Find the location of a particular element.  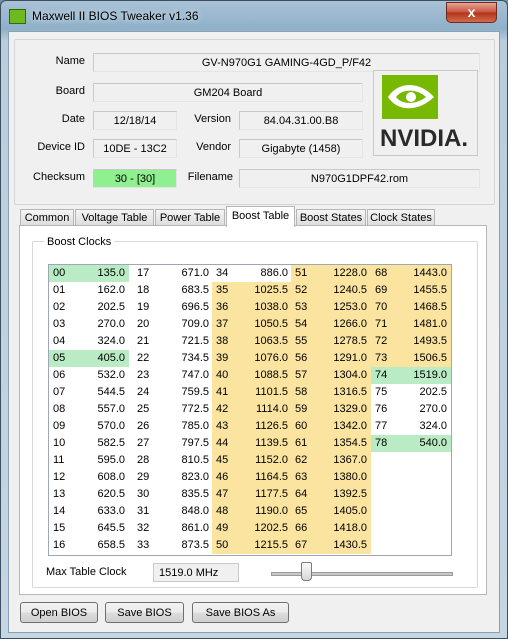

boost-entry-clock: 886.0 is located at coordinates (263, 273).